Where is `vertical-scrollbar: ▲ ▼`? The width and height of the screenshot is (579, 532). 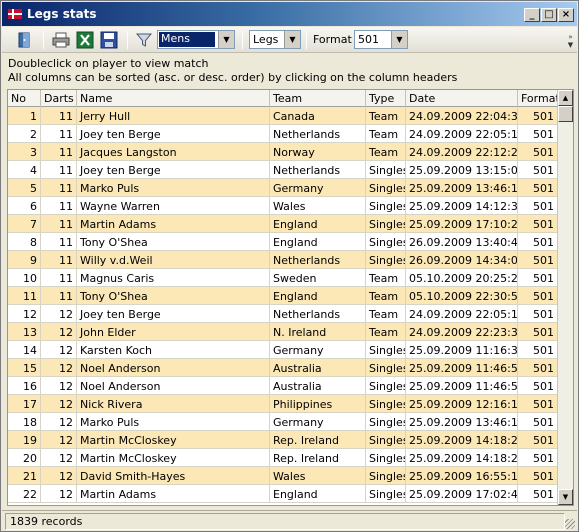
vertical-scrollbar: ▲ ▼ is located at coordinates (565, 297).